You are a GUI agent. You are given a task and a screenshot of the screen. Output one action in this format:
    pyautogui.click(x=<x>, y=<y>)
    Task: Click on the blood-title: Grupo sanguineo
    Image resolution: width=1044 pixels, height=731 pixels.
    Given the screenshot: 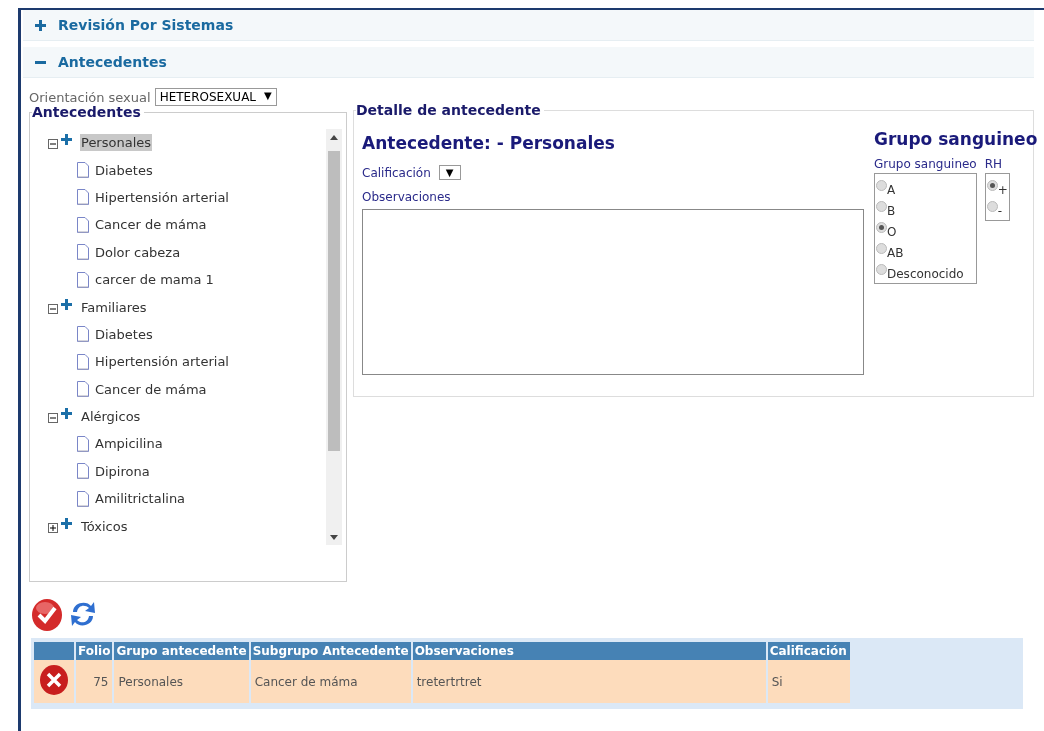 What is the action you would take?
    pyautogui.click(x=956, y=139)
    